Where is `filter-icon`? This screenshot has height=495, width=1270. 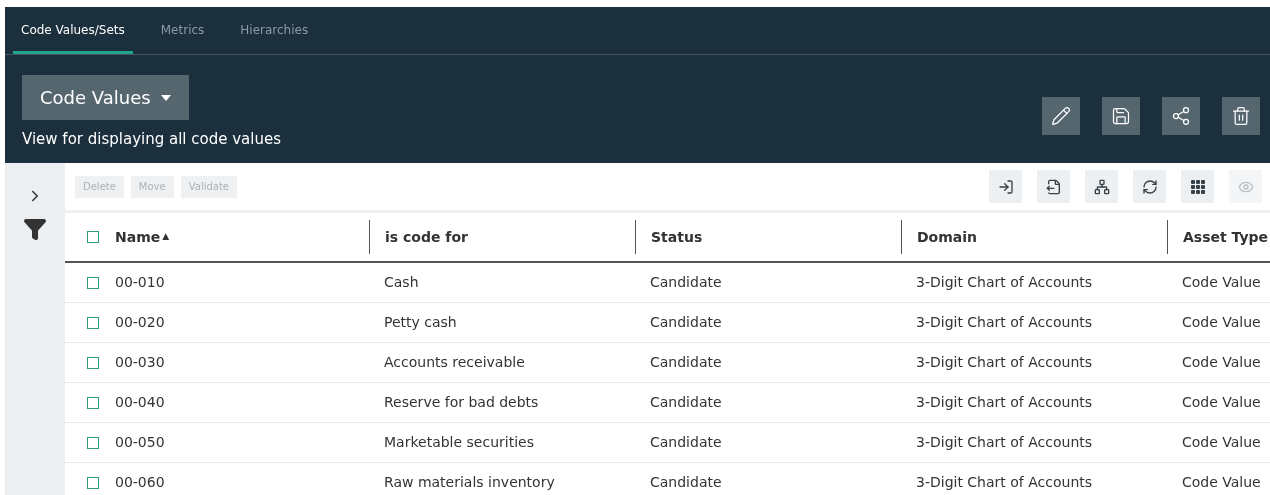 filter-icon is located at coordinates (35, 229).